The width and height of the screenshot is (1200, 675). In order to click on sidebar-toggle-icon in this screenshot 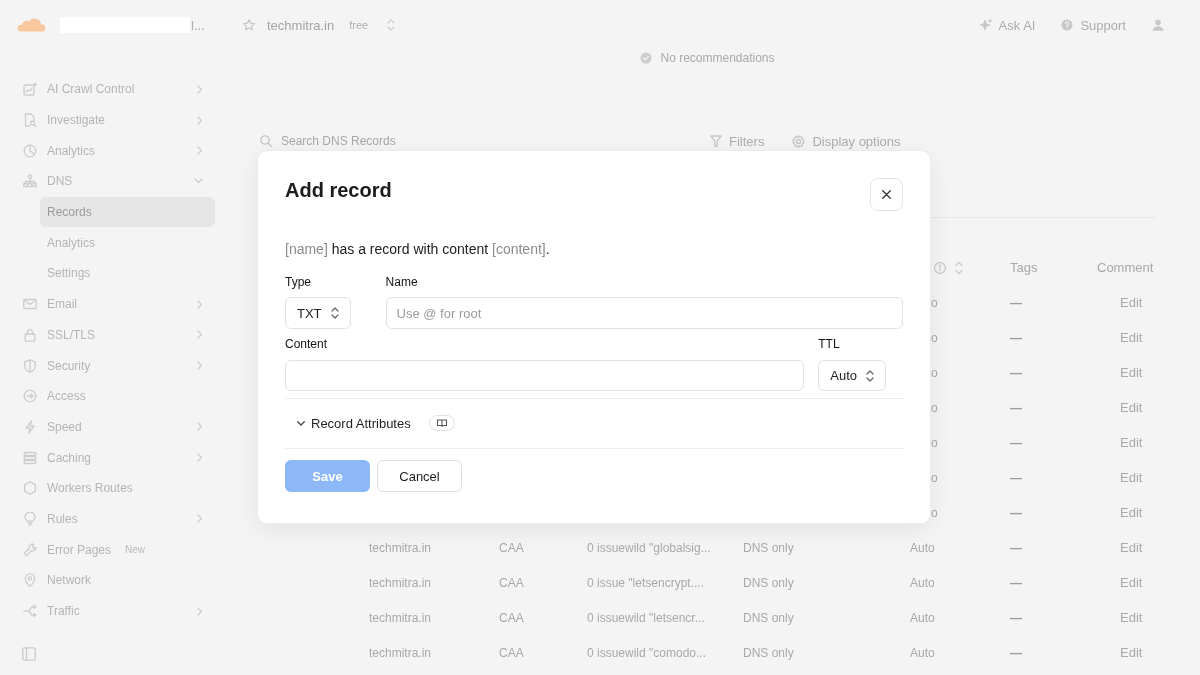, I will do `click(29, 654)`.